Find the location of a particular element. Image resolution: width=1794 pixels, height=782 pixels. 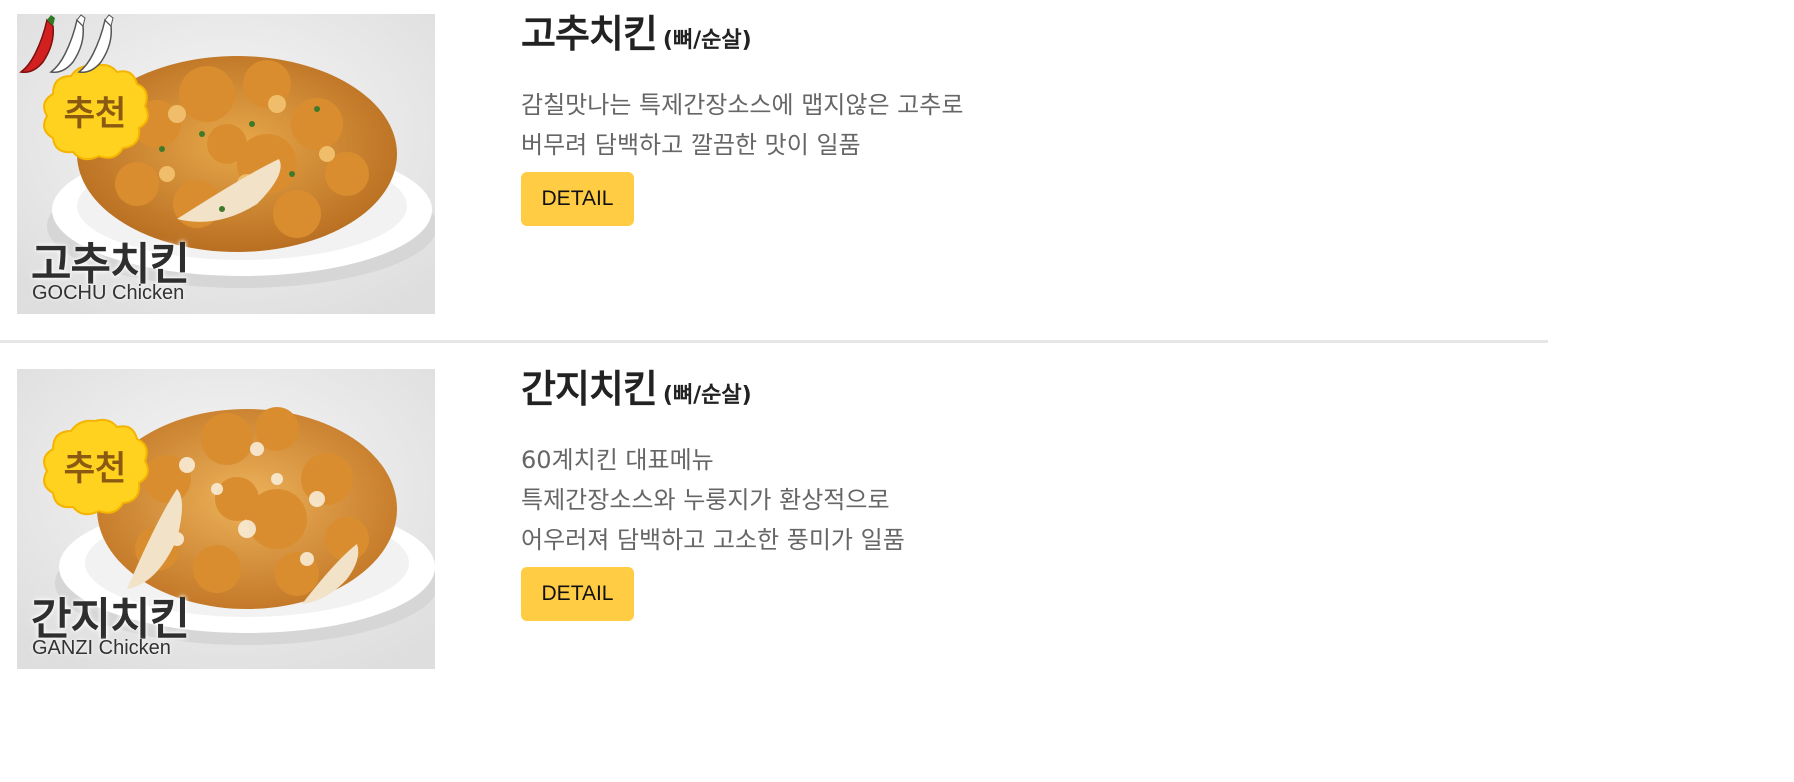

description-line: 어우러져 담백하고 고소한 풍미가 일품 is located at coordinates (713, 540).